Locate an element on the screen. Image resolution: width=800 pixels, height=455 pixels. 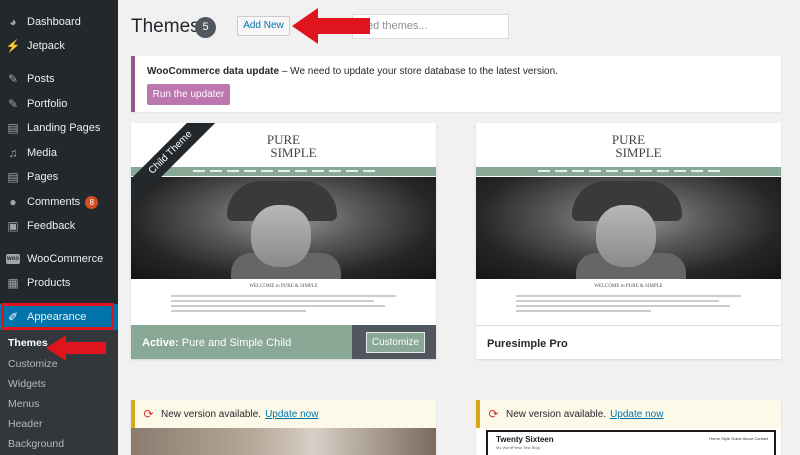
sidebar-item-pages: ▤ Pages is located at coordinates (59, 177).